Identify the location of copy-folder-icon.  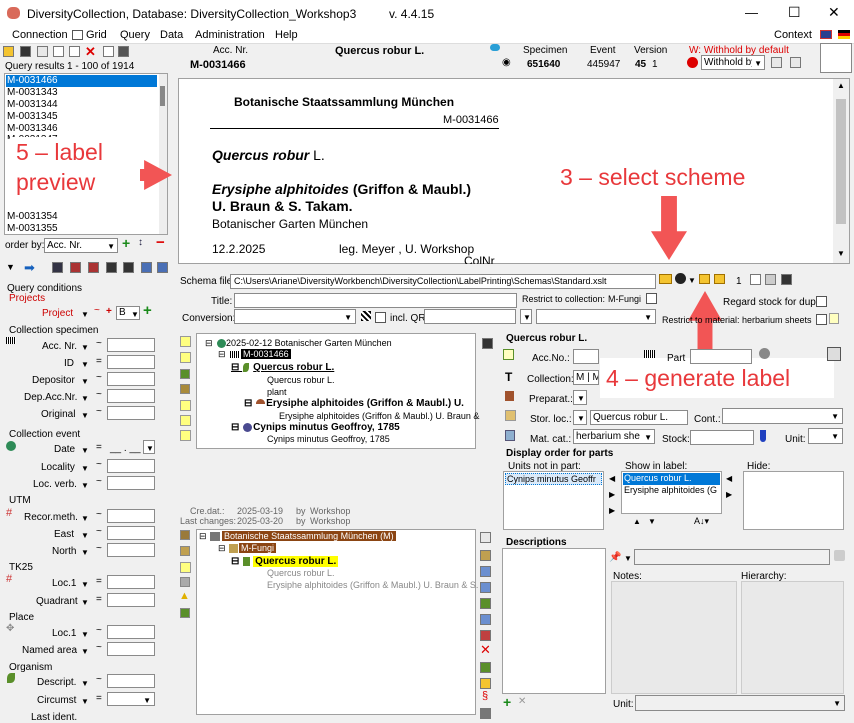
(719, 279).